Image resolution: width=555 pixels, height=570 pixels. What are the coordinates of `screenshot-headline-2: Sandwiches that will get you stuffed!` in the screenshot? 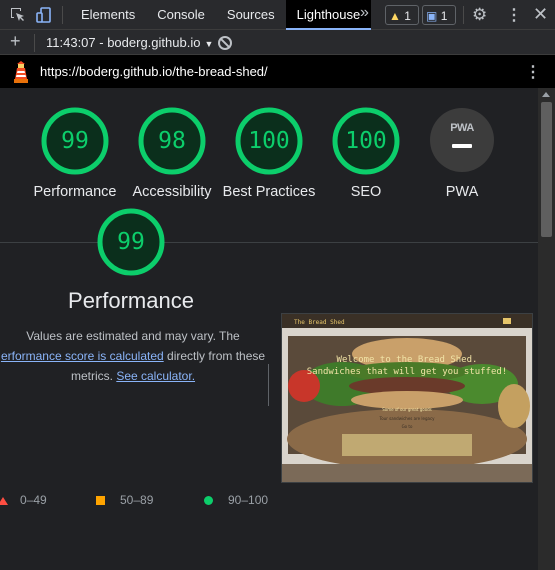 It's located at (407, 372).